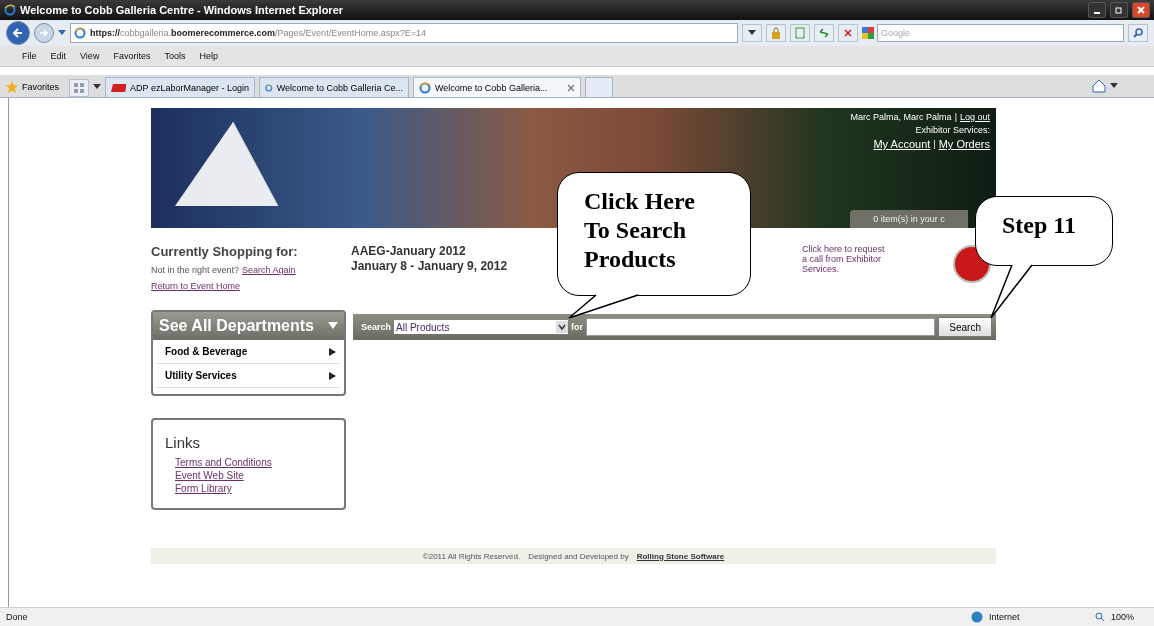  I want to click on event-name: AAEG-January 2012, so click(409, 251).